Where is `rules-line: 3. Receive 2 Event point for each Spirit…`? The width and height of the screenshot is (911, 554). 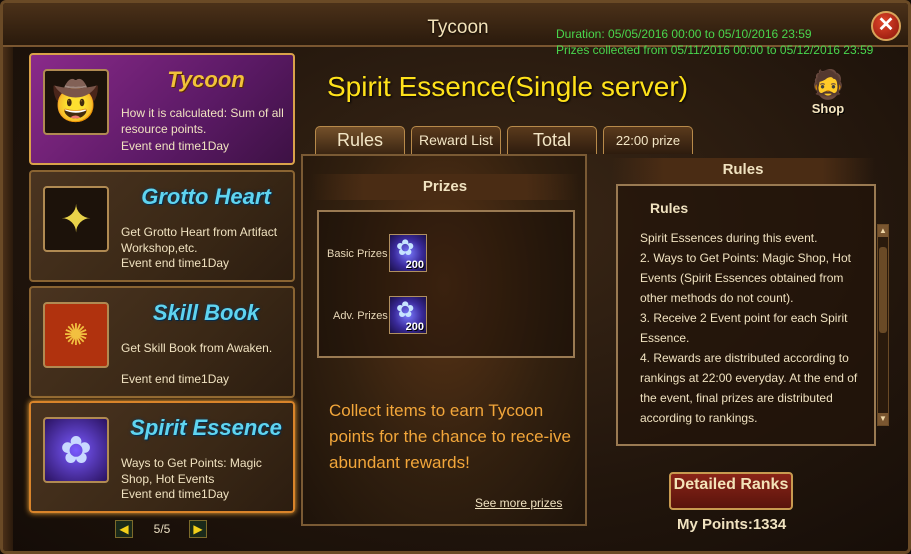 rules-line: 3. Receive 2 Event point for each Spirit… is located at coordinates (744, 328).